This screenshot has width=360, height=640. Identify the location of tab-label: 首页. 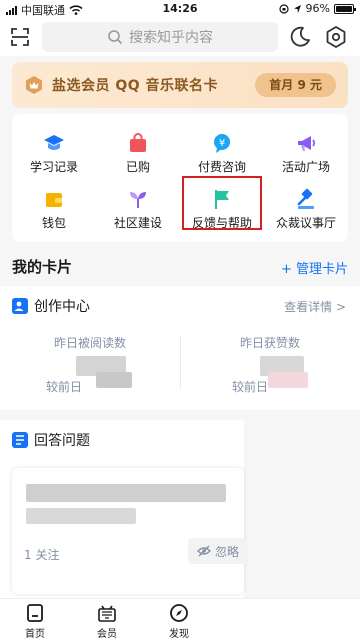
(35, 634).